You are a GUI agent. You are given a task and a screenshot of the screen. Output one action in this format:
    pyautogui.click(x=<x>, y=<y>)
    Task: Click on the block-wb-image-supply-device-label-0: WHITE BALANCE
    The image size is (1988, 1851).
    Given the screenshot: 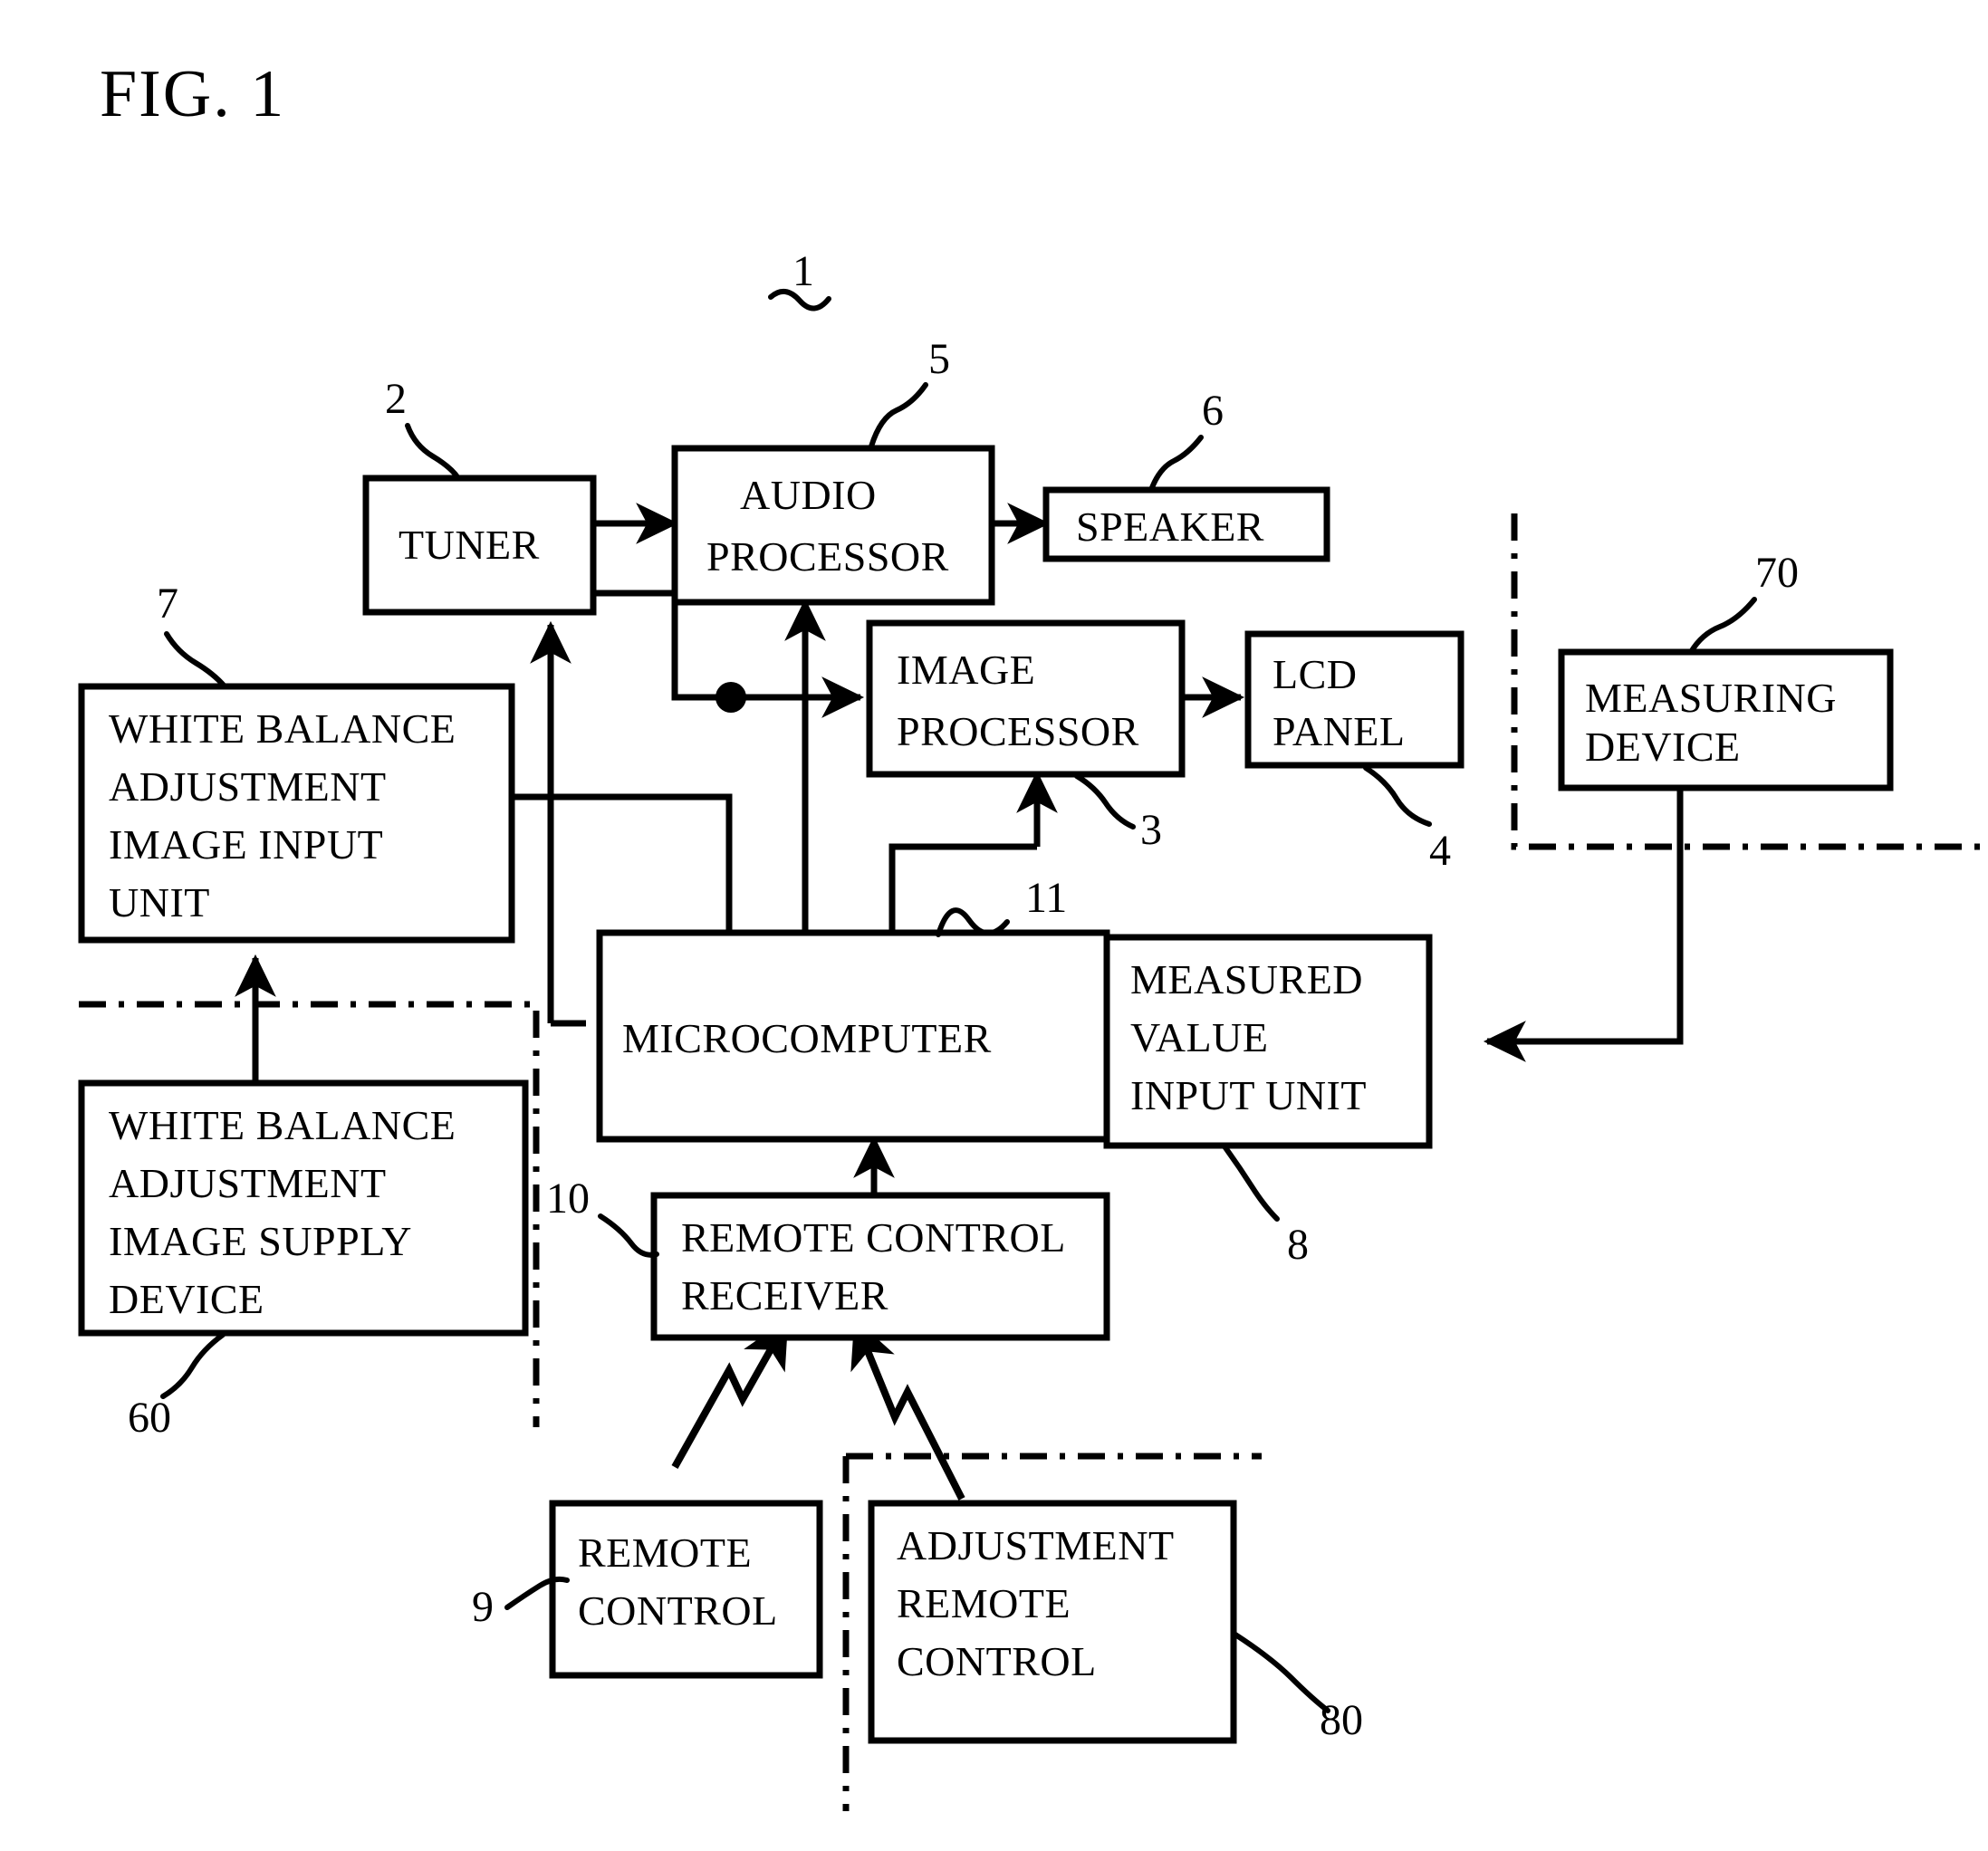 What is the action you would take?
    pyautogui.click(x=283, y=1125)
    